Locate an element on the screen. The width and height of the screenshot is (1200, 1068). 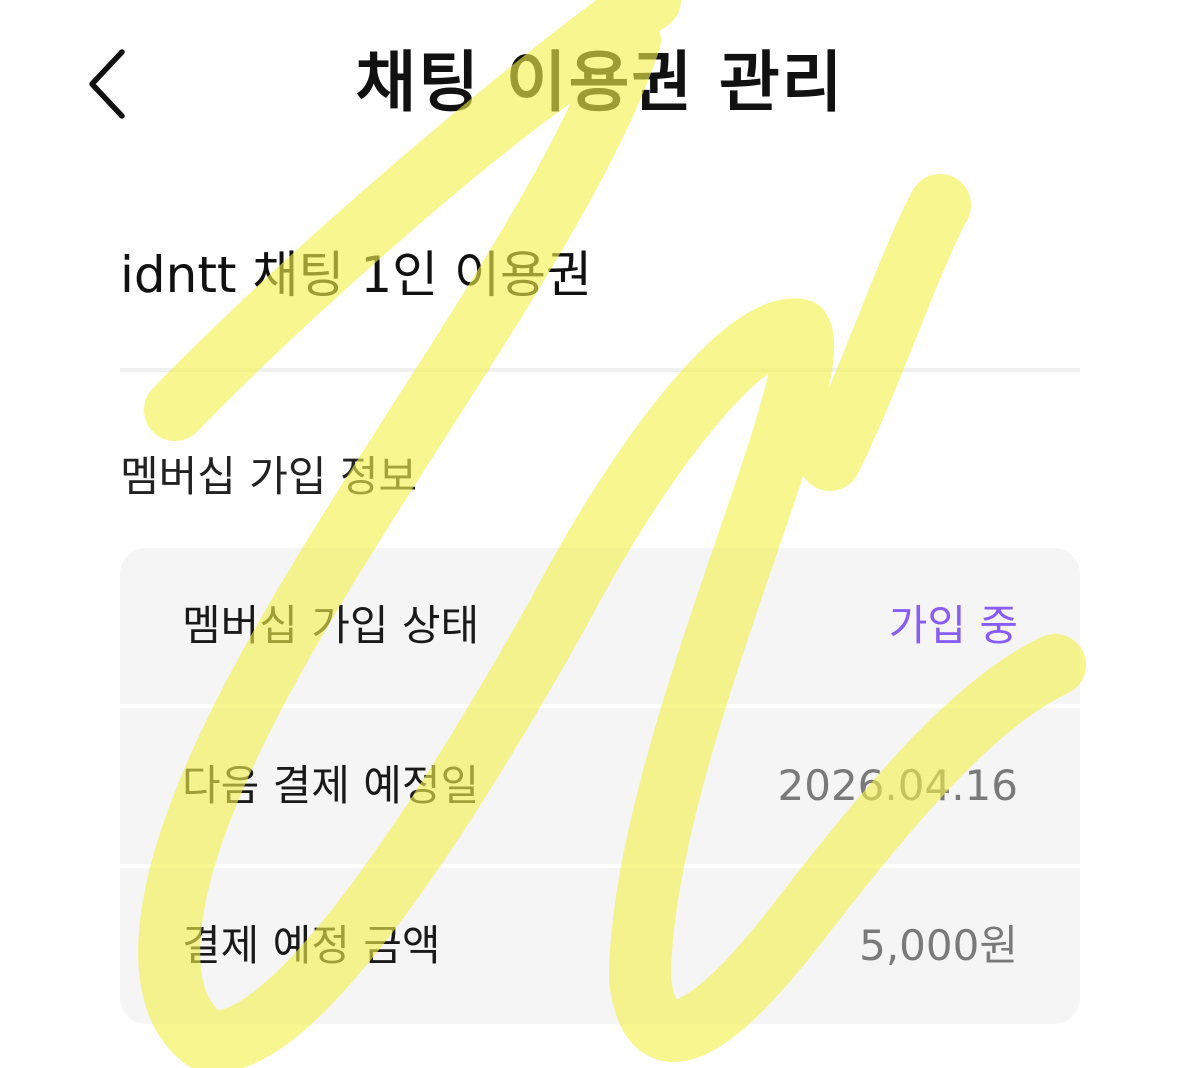
membership-status-label: 멤버십 가입 상태 is located at coordinates (331, 625).